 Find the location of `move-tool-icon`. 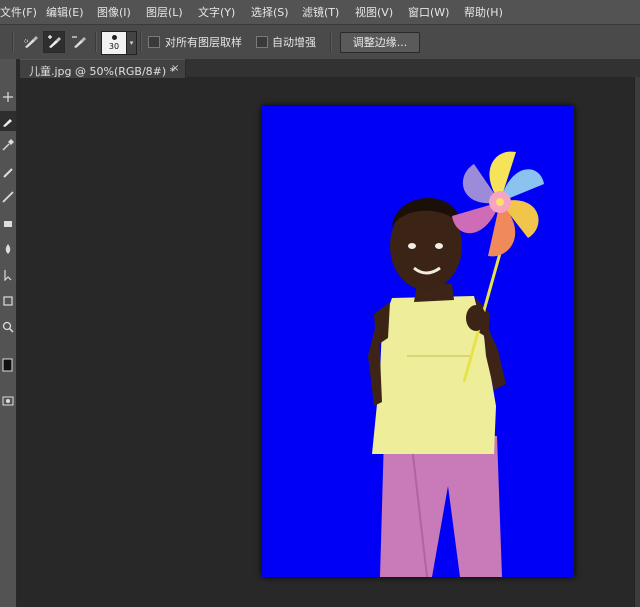

move-tool-icon is located at coordinates (8, 97).